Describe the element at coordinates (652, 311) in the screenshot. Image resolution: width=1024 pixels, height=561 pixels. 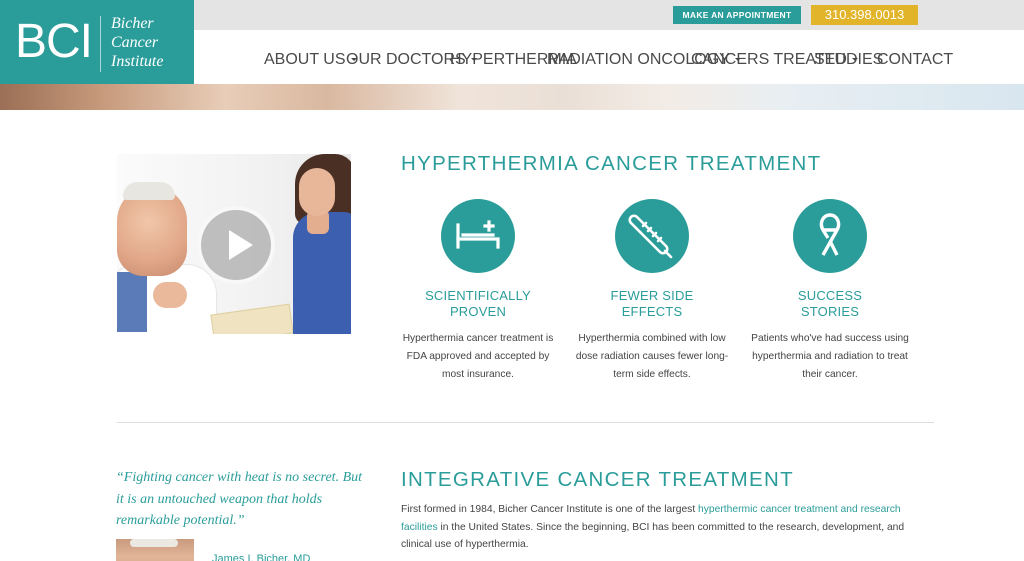
I see `feature-title-line: EFFECTS` at that location.